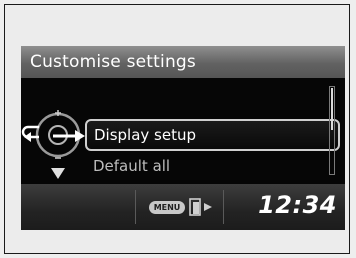 This screenshot has width=356, height=258. I want to click on exit-door-icon, so click(202, 209).